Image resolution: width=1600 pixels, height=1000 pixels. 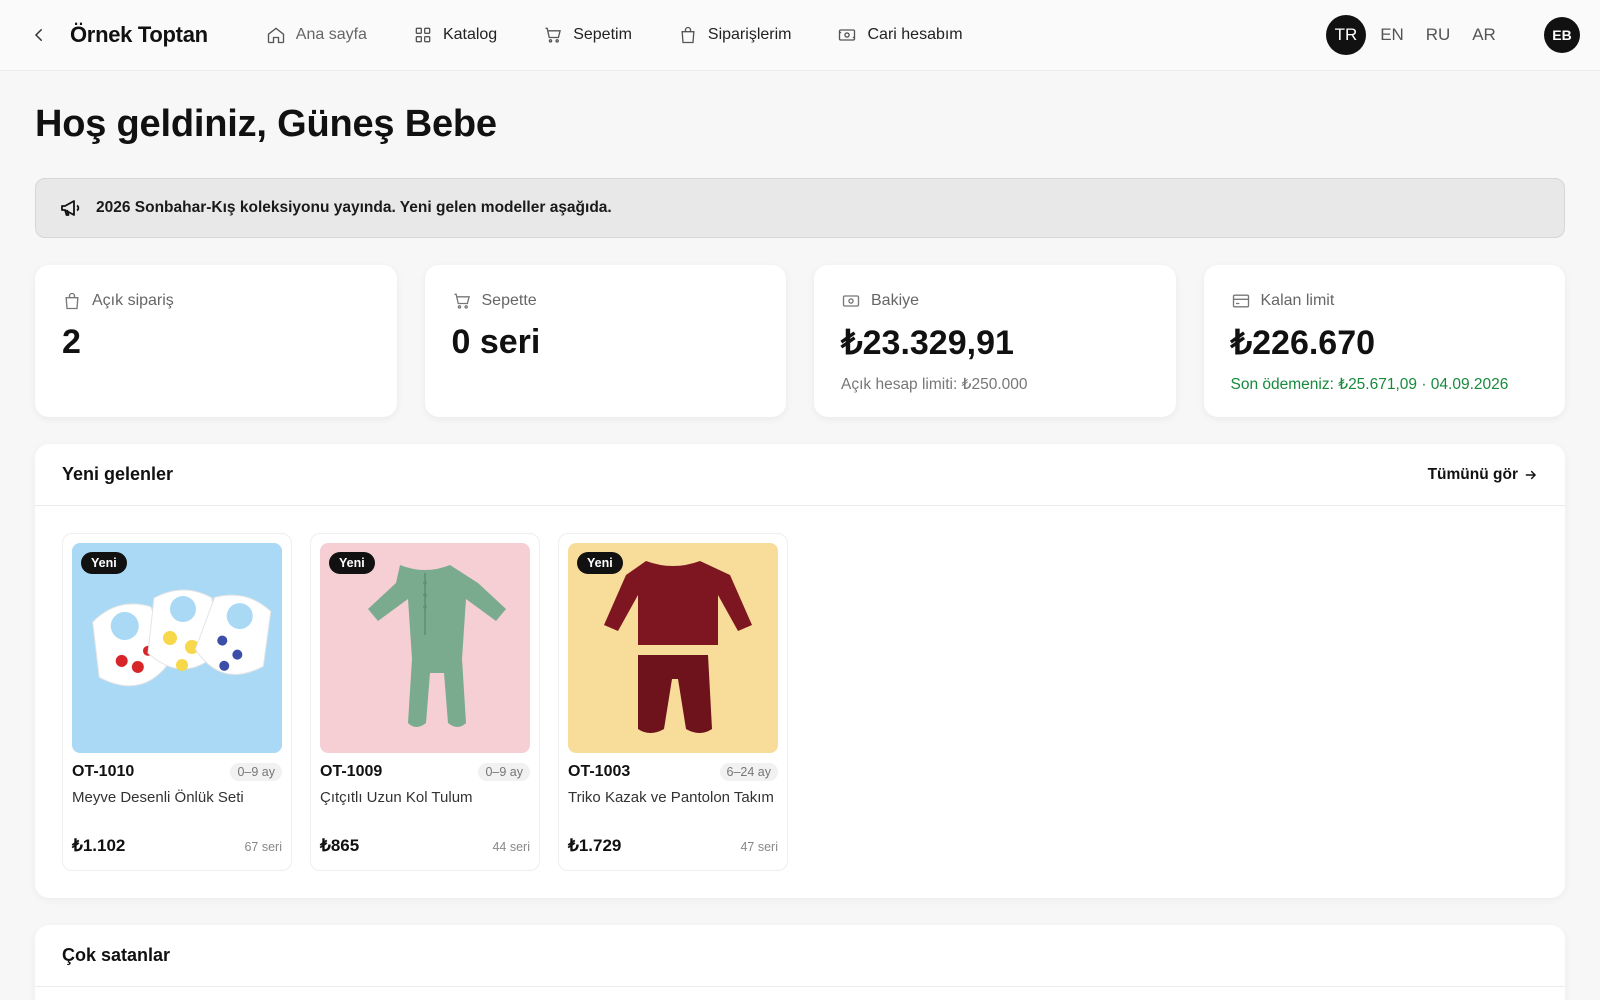 I want to click on product-meta: OT-1010 0–9 ay, so click(x=177, y=772).